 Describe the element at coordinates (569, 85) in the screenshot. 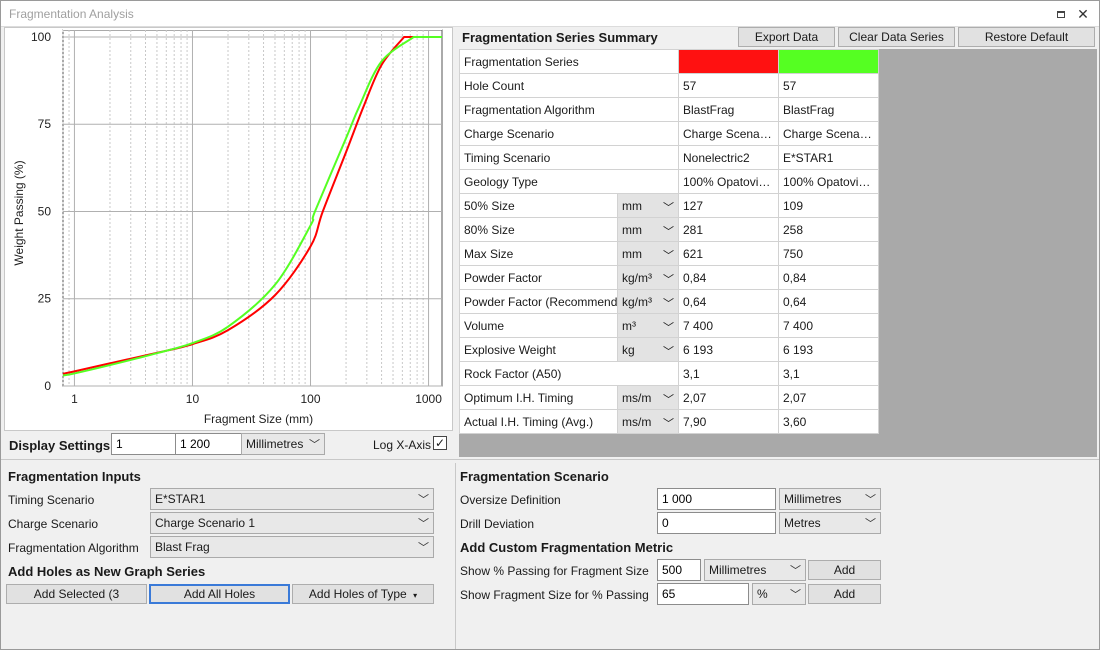

I see `summary-row-label: Hole Count` at that location.